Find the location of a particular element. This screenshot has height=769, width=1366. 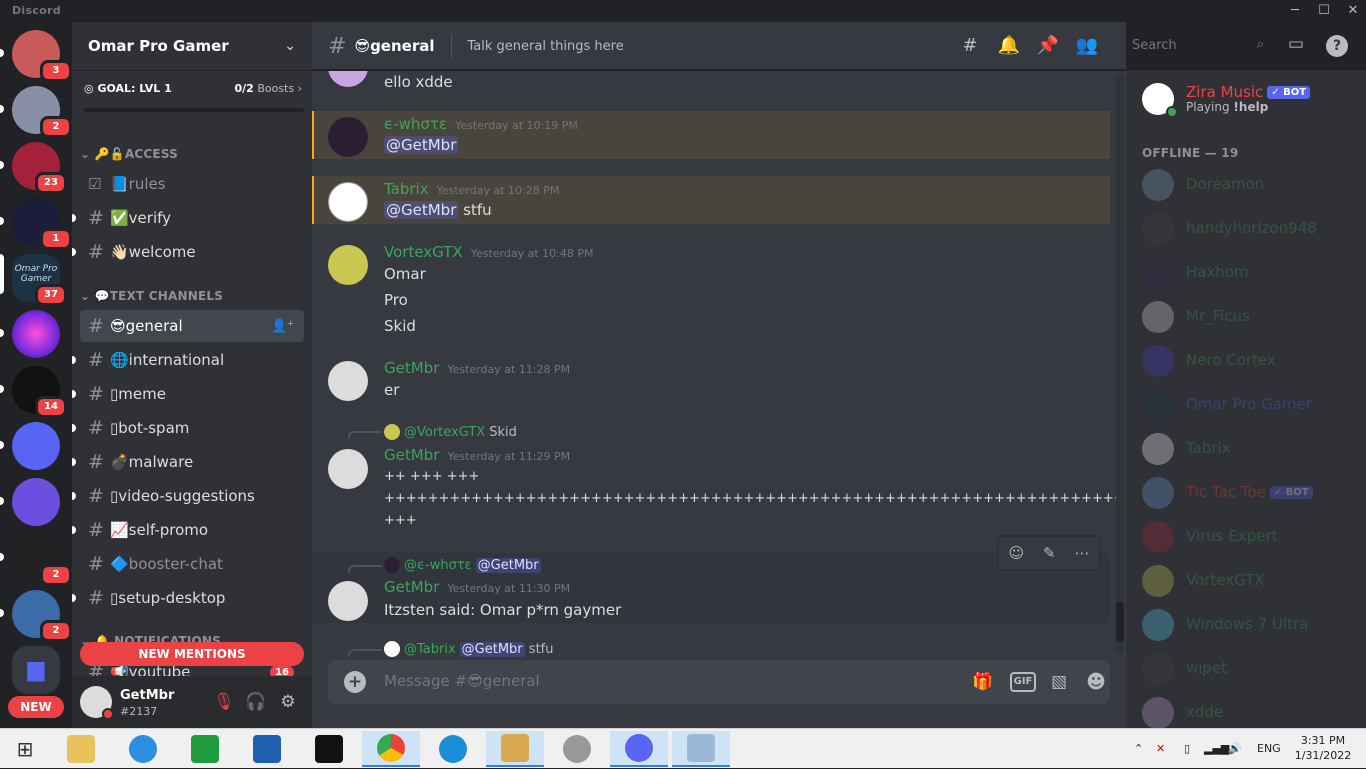

clock: 3:31 PM 1/31/2022 is located at coordinates (1323, 748).